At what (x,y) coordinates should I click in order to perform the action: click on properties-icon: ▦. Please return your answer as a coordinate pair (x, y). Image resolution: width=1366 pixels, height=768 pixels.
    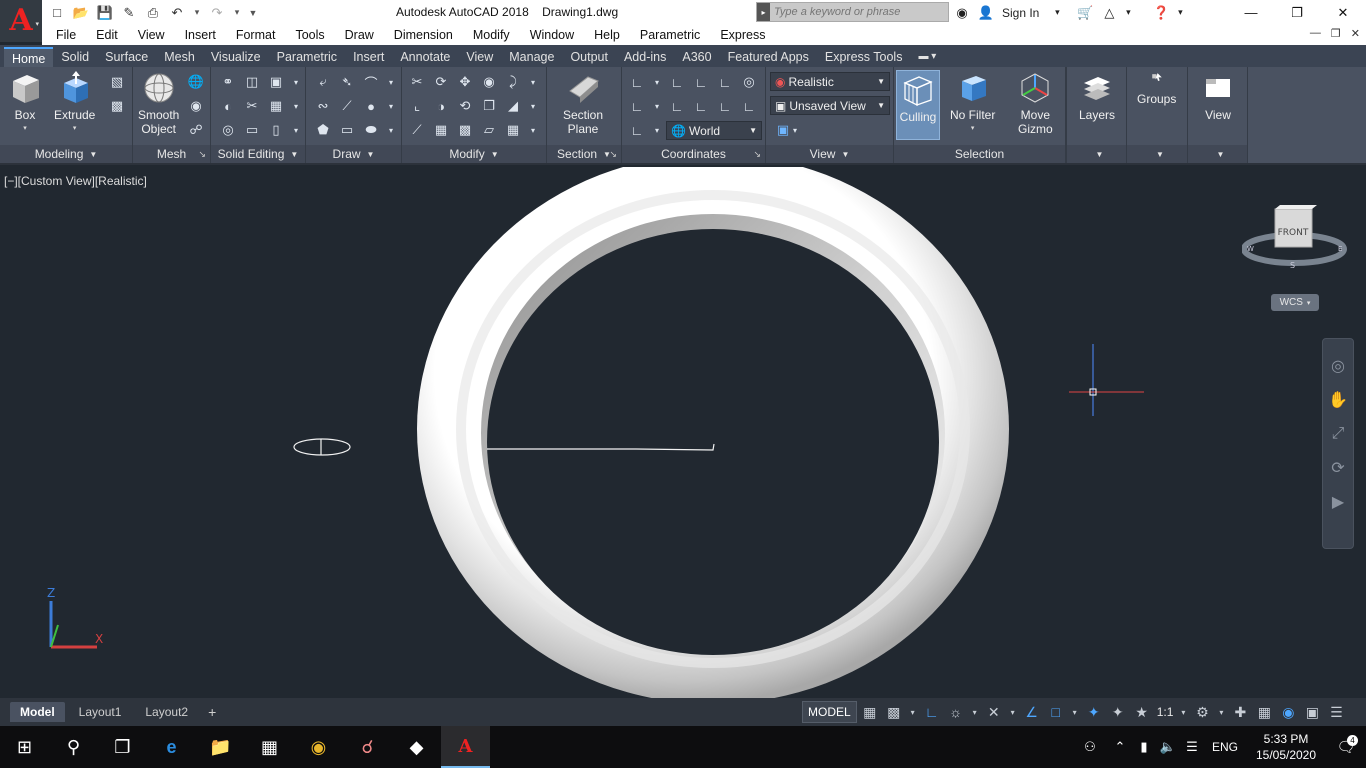
    Looking at the image, I should click on (513, 130).